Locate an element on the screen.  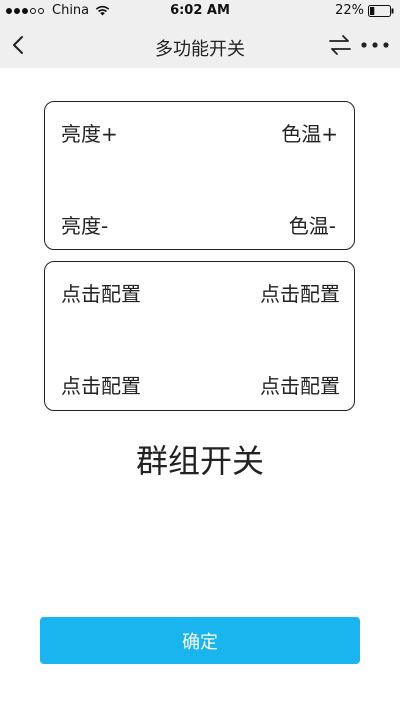
configure-button-1: 点击配置 is located at coordinates (101, 292).